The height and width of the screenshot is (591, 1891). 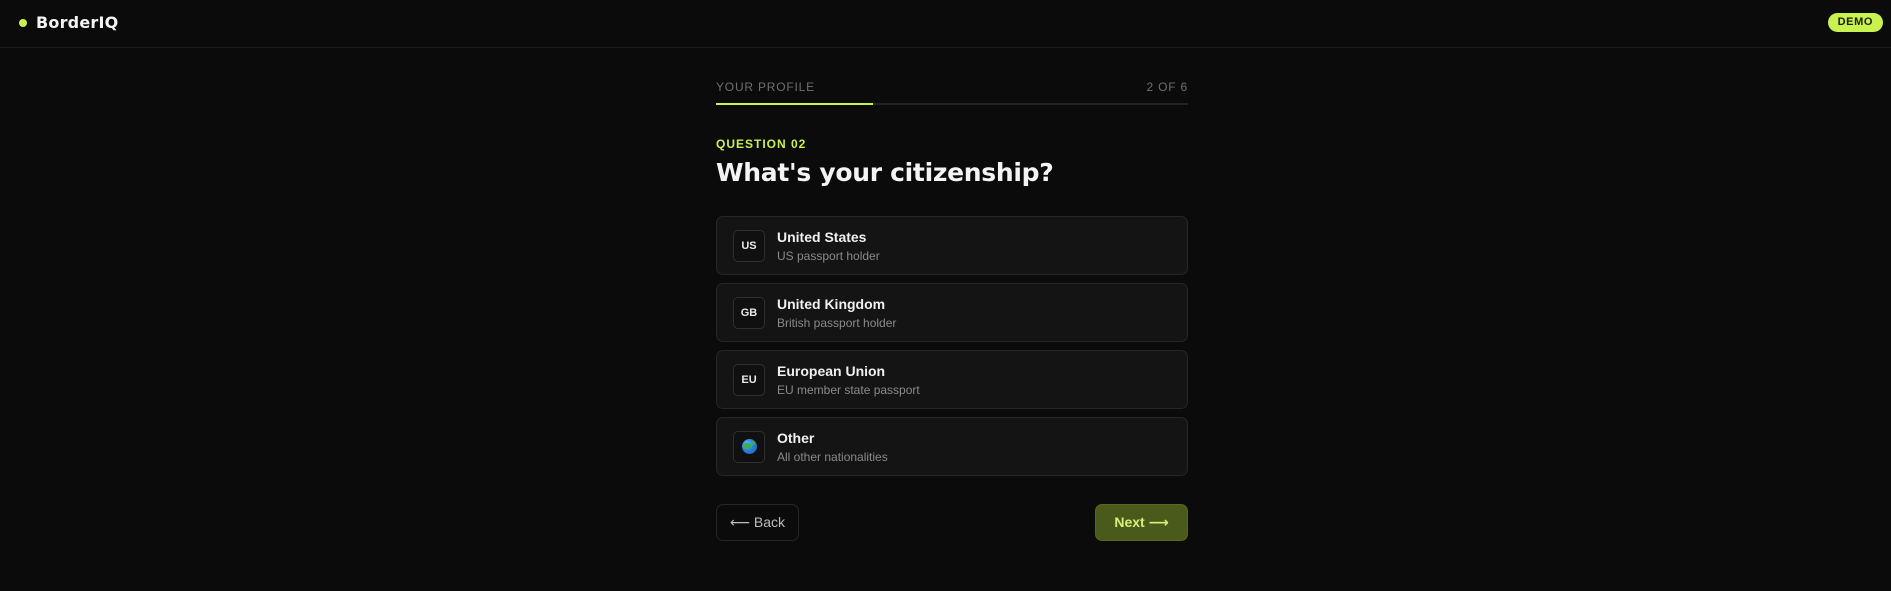 What do you see at coordinates (749, 312) in the screenshot?
I see `country-code-badge: GB` at bounding box center [749, 312].